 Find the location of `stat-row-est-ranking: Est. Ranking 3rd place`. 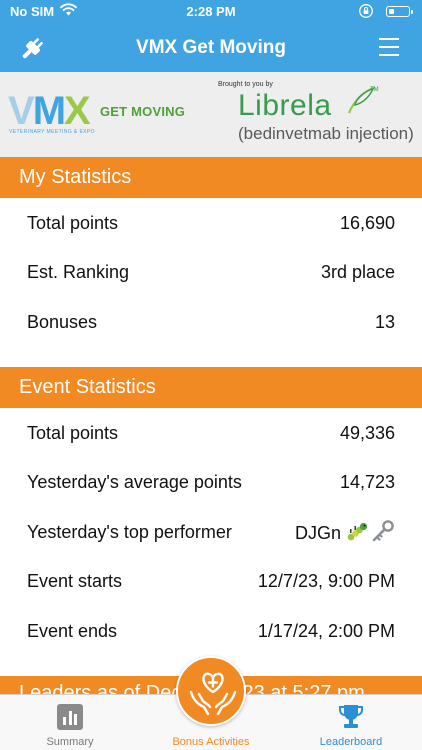

stat-row-est-ranking: Est. Ranking 3rd place is located at coordinates (211, 272).